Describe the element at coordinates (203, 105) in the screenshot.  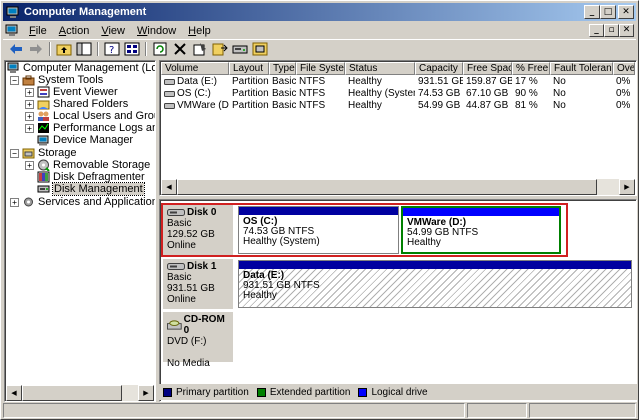
I see `volume-name: VMWare (D:)` at that location.